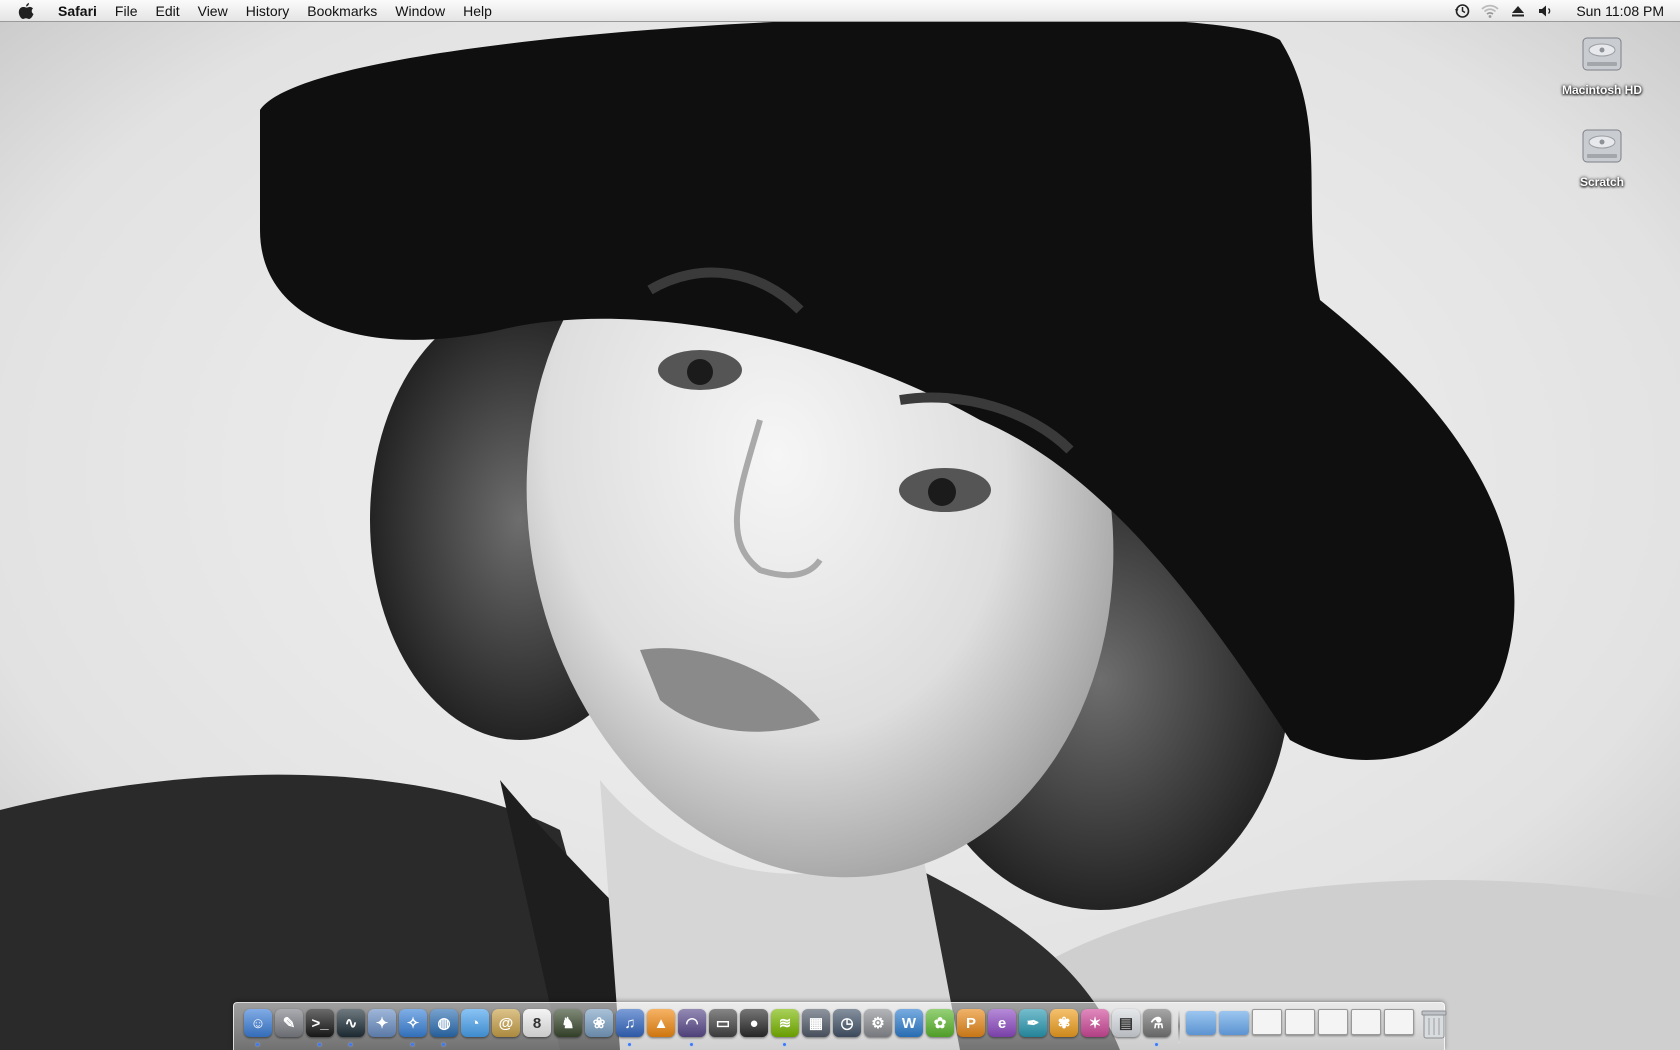 This screenshot has height=1050, width=1680. I want to click on menu-app-name: Safari, so click(79, 11).